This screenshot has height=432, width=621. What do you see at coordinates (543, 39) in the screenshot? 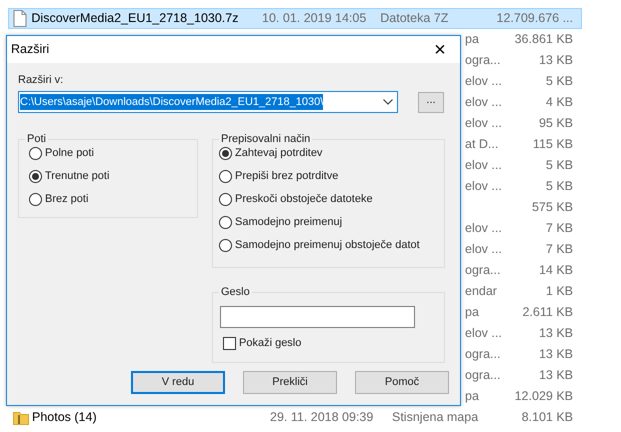
I see `file-size: 36.861 KB` at bounding box center [543, 39].